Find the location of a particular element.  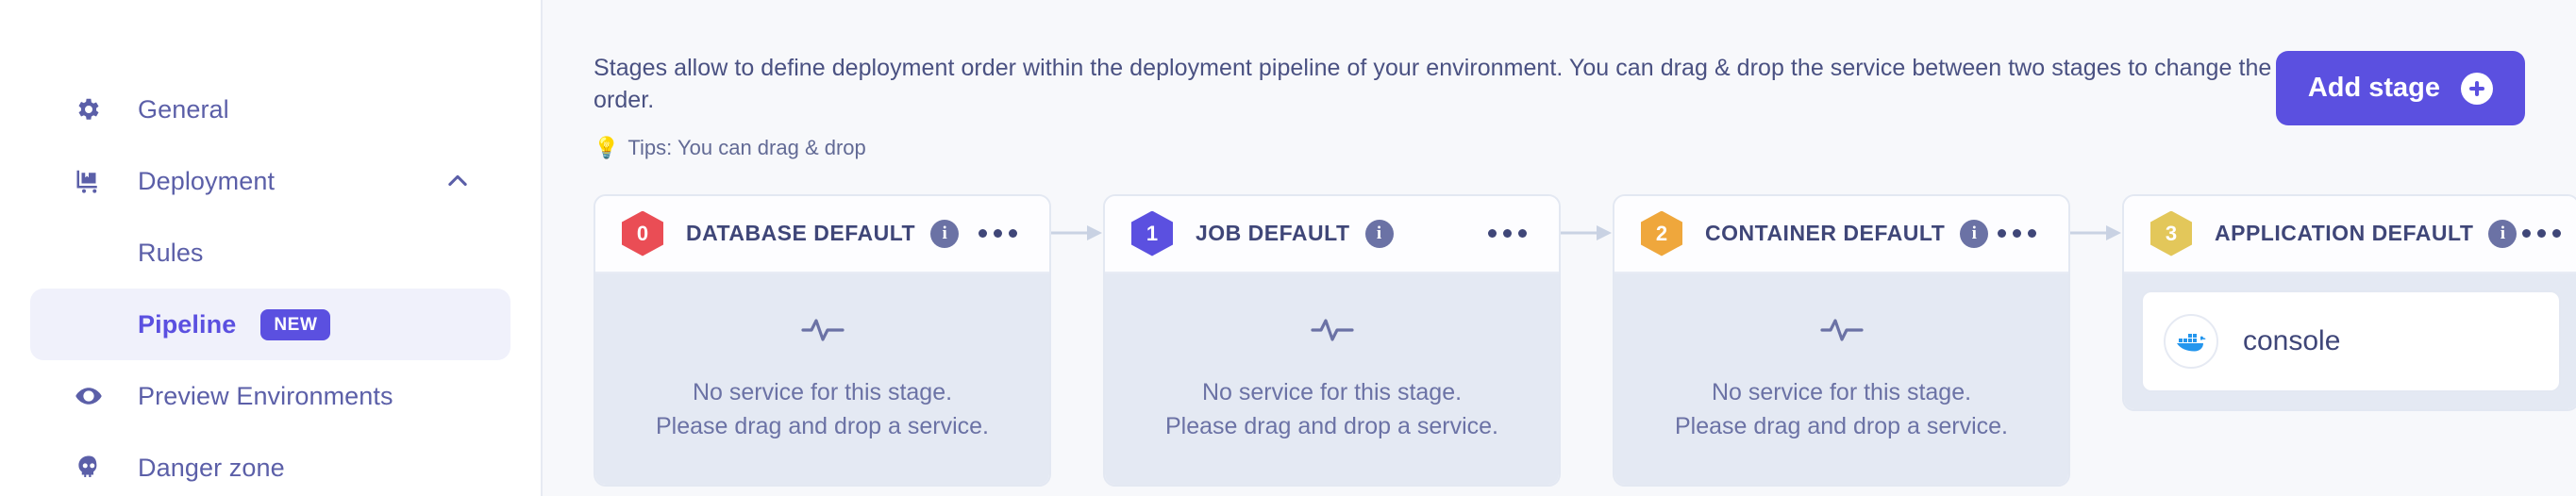

sidebar-item-label: Preview Environments is located at coordinates (265, 395).